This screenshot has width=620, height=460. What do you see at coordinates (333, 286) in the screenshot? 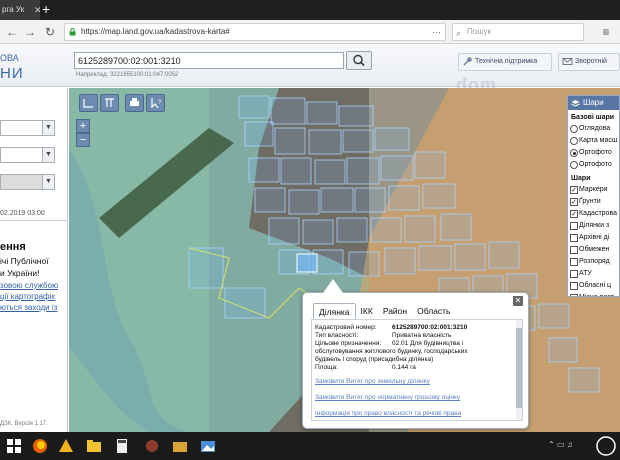
I see `popup-pointer` at bounding box center [333, 286].